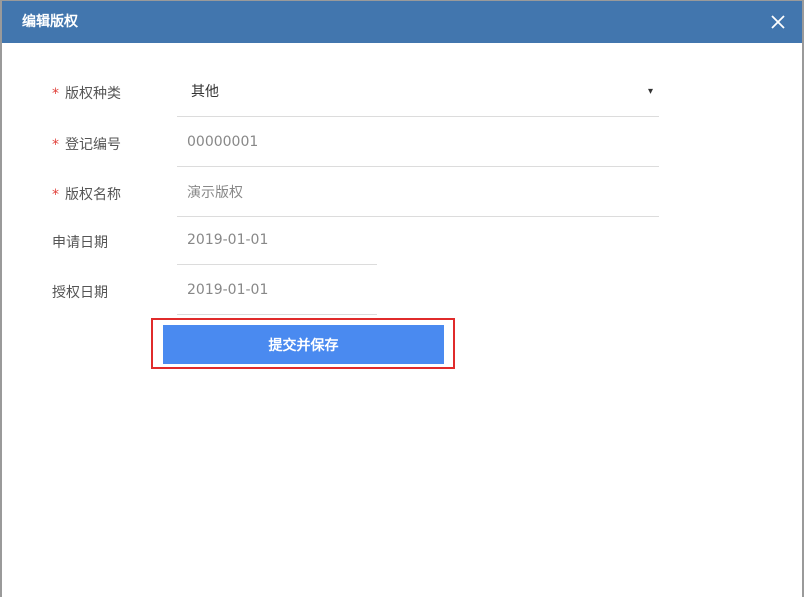 This screenshot has width=804, height=597. Describe the element at coordinates (80, 293) in the screenshot. I see `grant-date-label: 授权日期` at that location.